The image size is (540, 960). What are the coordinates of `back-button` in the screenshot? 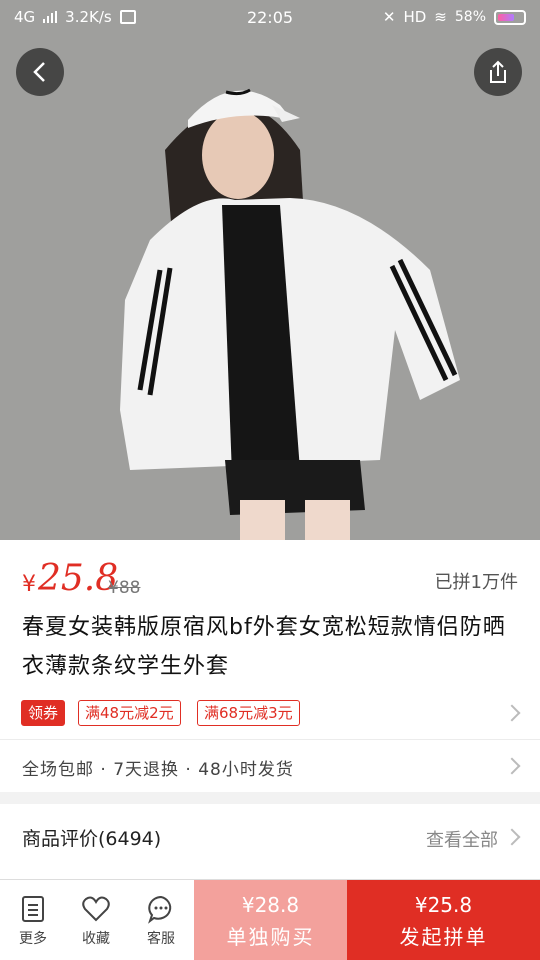 It's located at (40, 72).